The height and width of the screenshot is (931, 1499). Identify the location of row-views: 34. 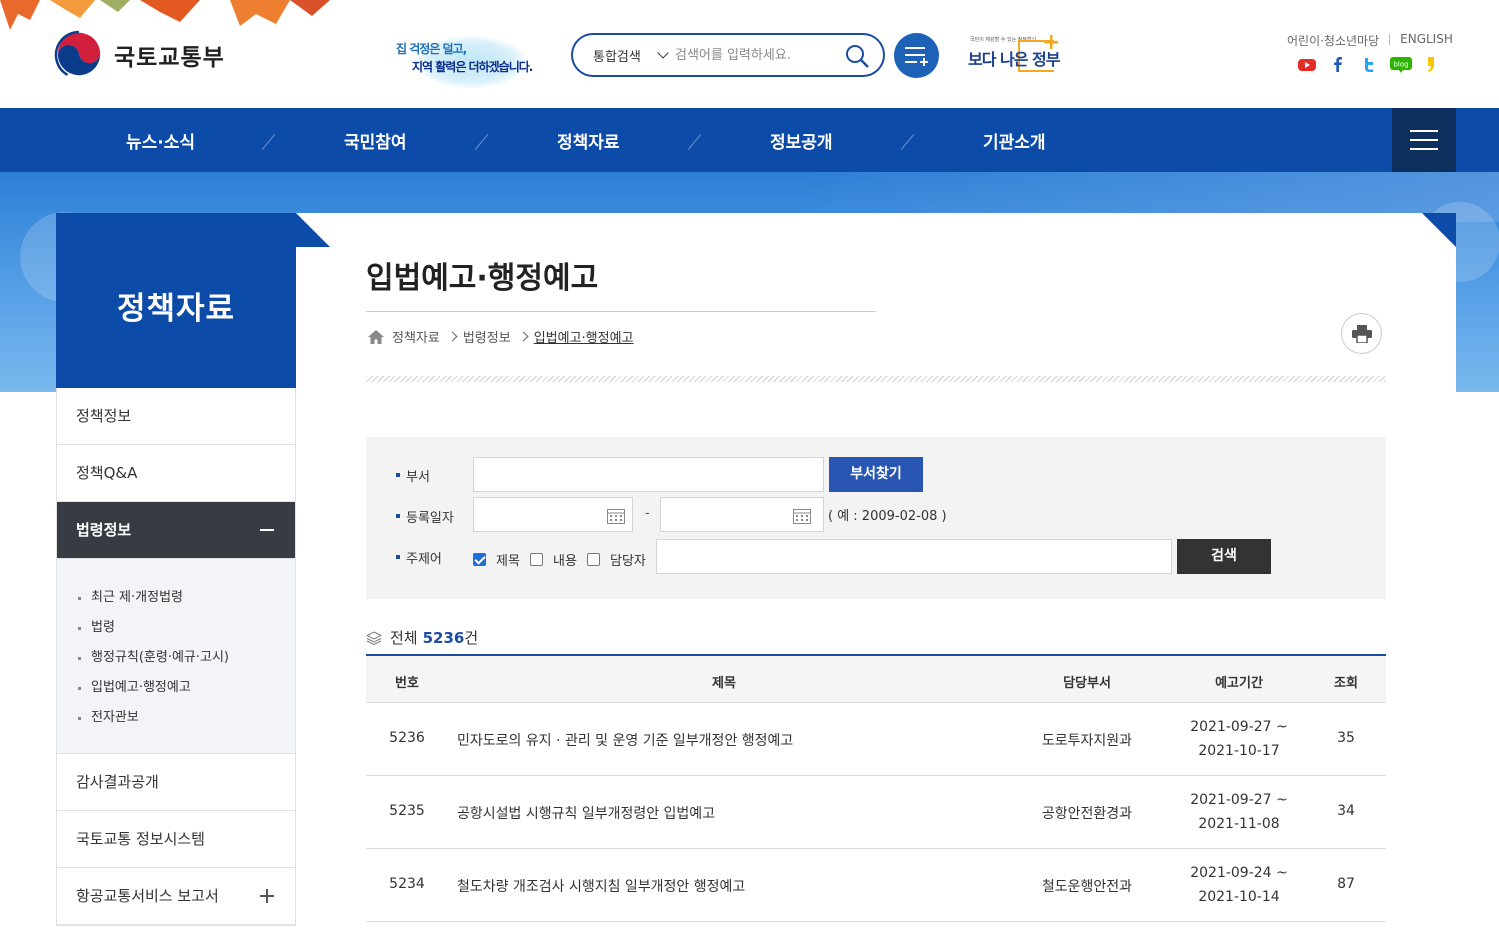
(1346, 811).